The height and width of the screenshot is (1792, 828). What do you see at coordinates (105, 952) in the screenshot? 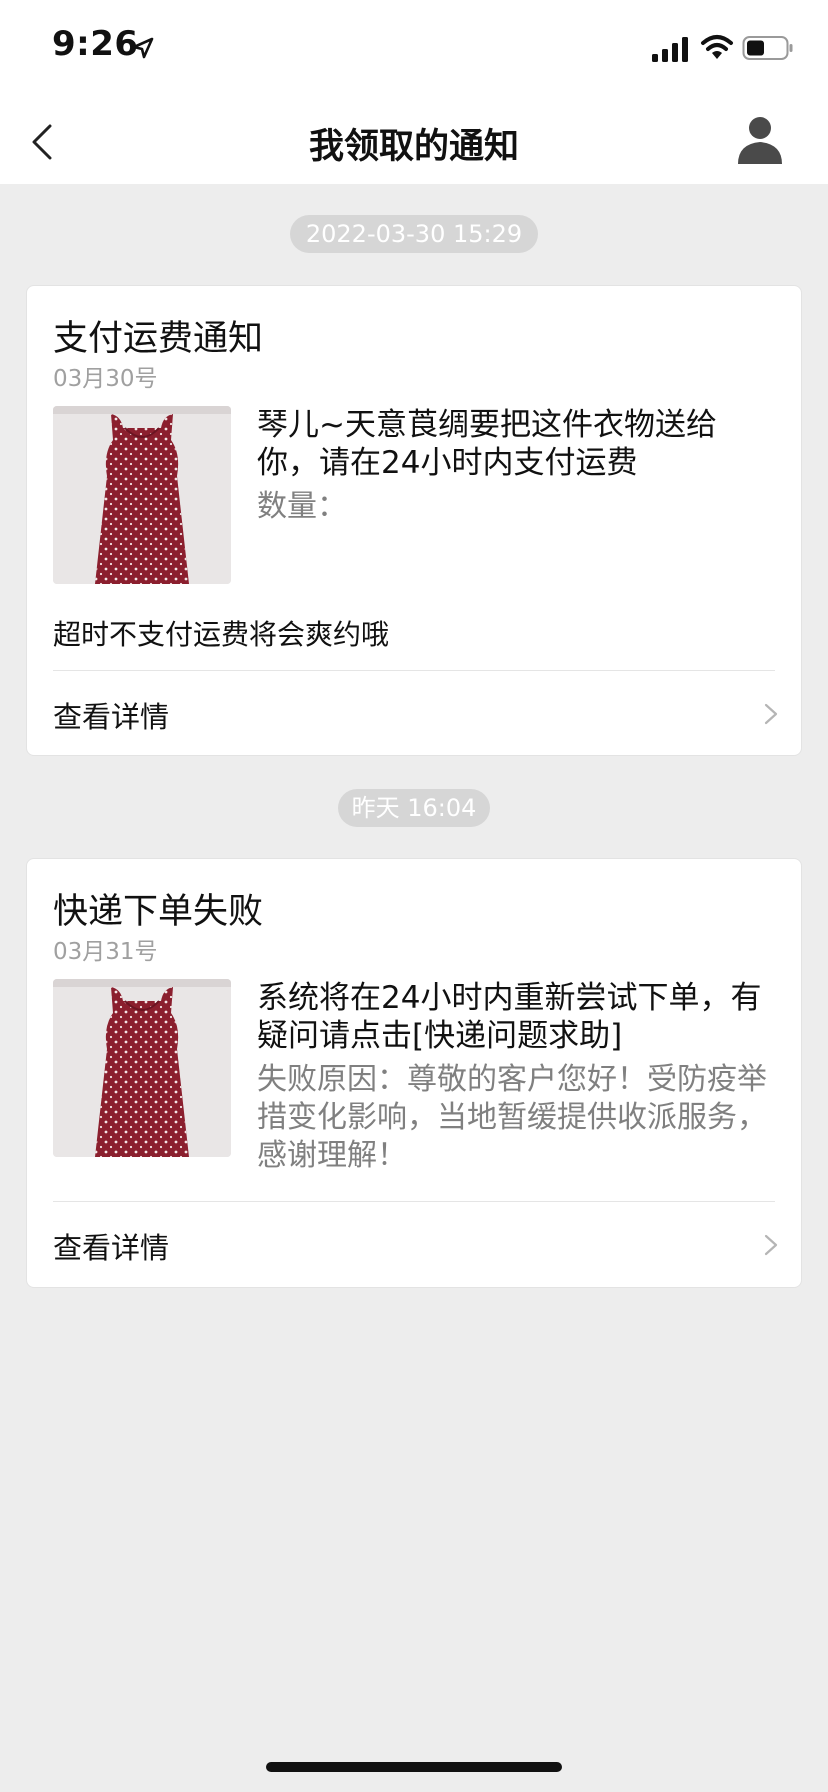
I see `notification-date: 03月31号` at bounding box center [105, 952].